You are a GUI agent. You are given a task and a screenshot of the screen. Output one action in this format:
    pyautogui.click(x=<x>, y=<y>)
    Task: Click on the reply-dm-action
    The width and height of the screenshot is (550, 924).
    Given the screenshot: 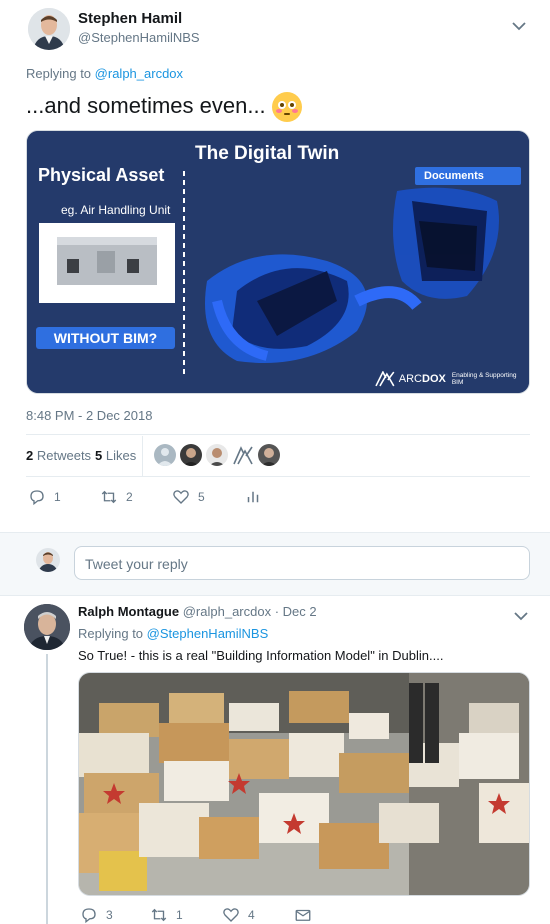 What is the action you would take?
    pyautogui.click(x=303, y=915)
    